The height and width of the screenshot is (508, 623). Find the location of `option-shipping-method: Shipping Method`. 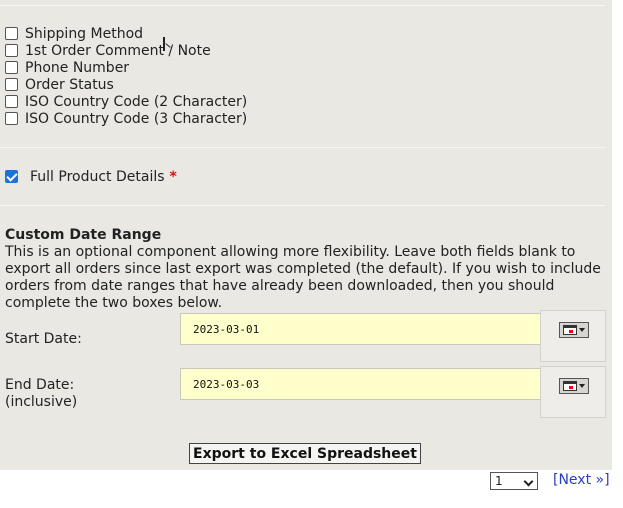

option-shipping-method: Shipping Method is located at coordinates (74, 33).